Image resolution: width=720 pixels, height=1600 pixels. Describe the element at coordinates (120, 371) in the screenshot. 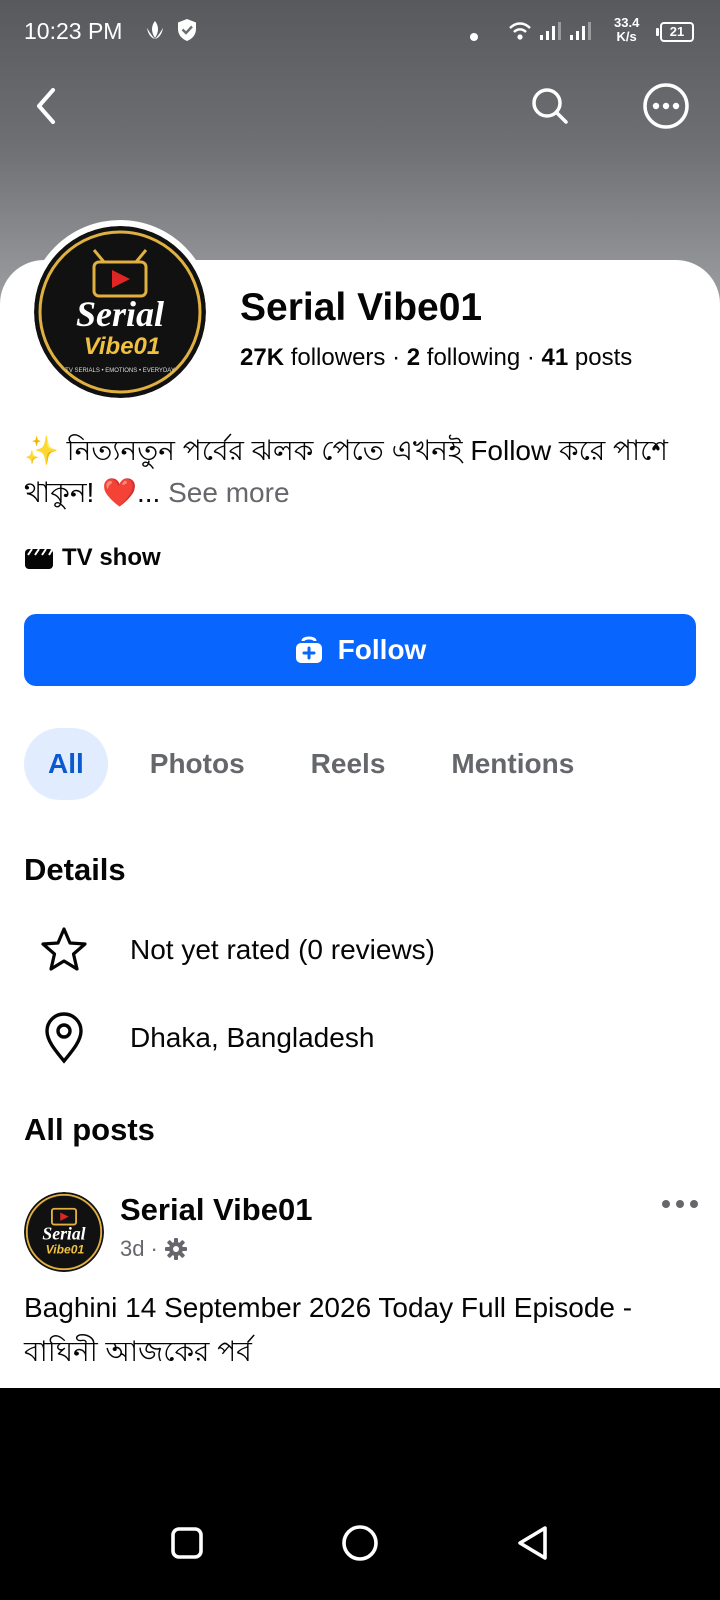

I see `avatar-tagline: TV SERIALS • EMOTIONS • EVERYDAY` at that location.